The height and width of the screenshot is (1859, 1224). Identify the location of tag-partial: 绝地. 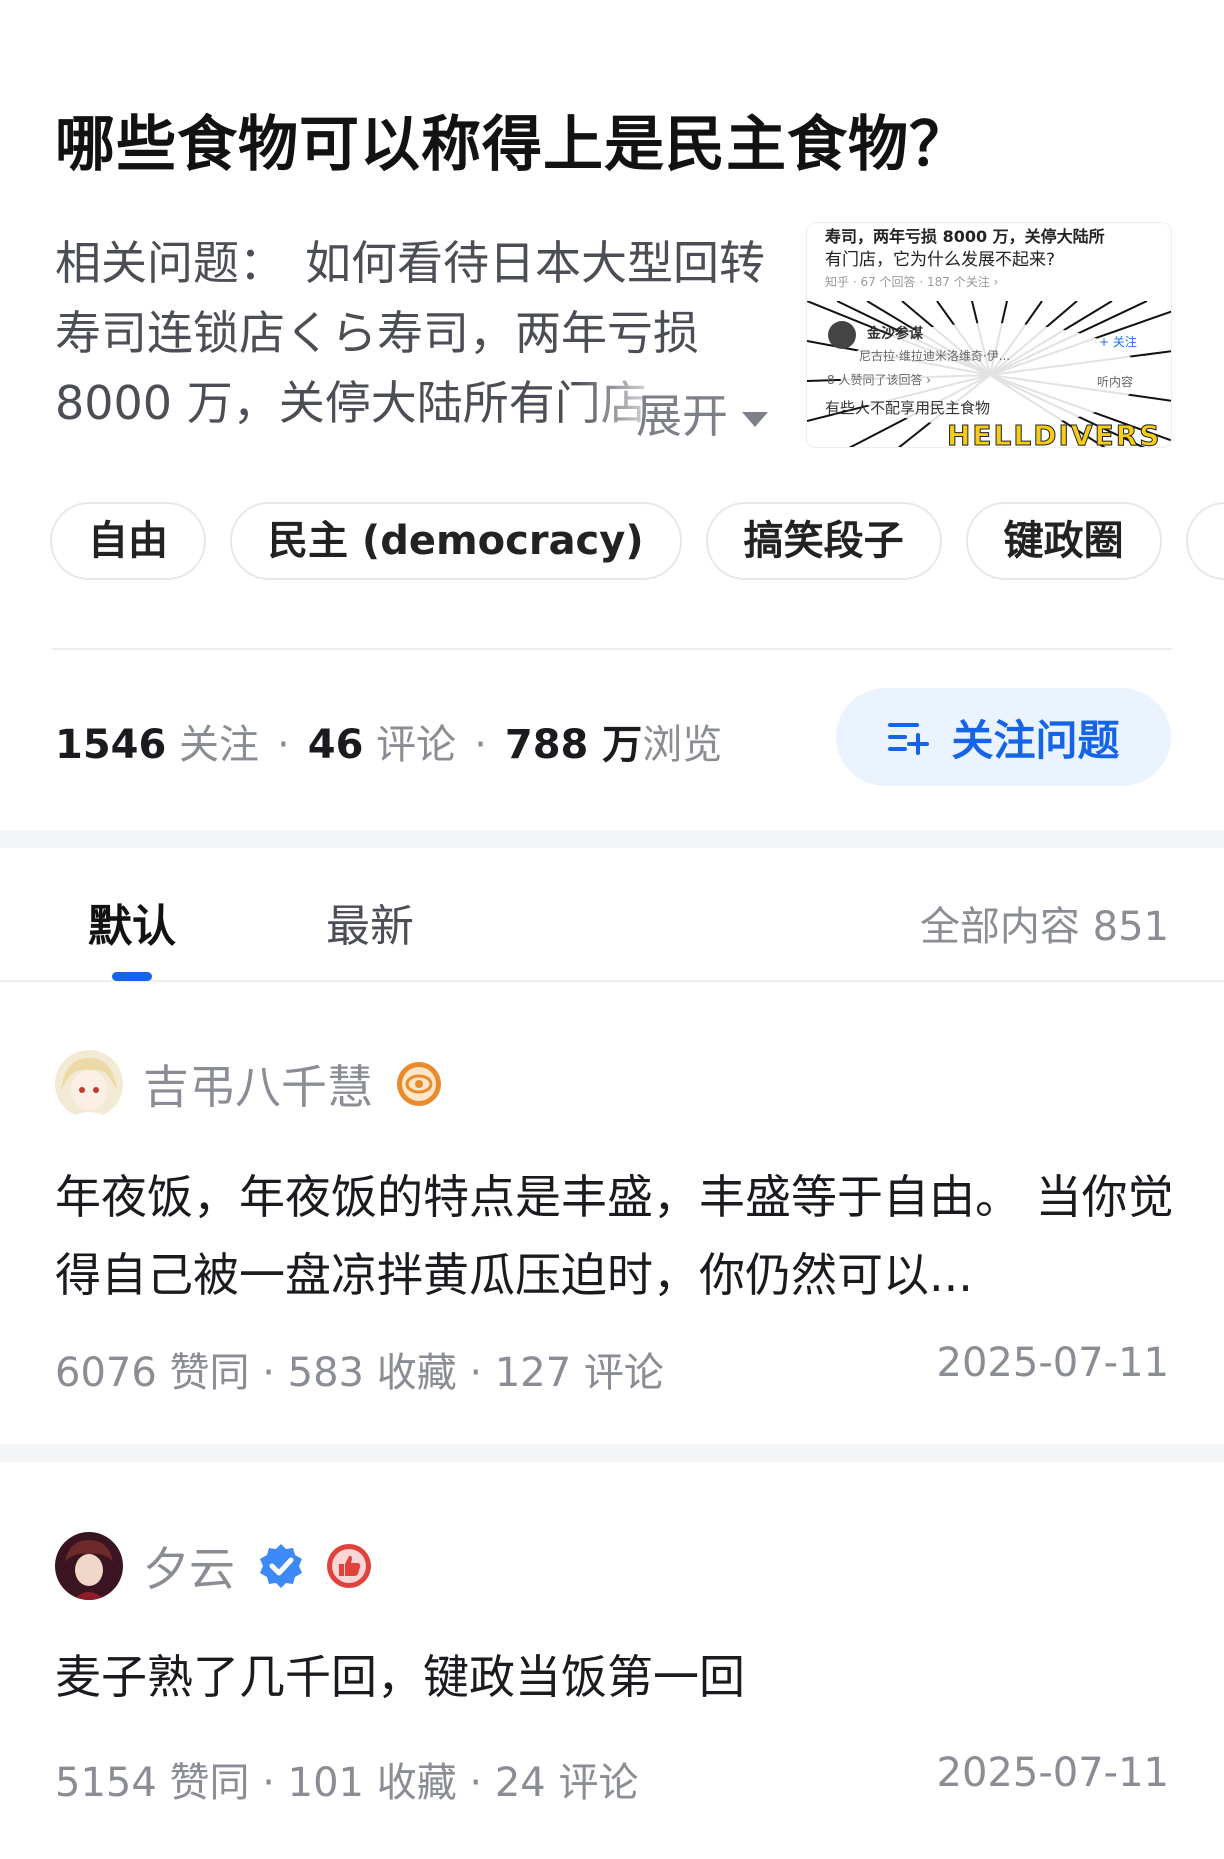
(1204, 541).